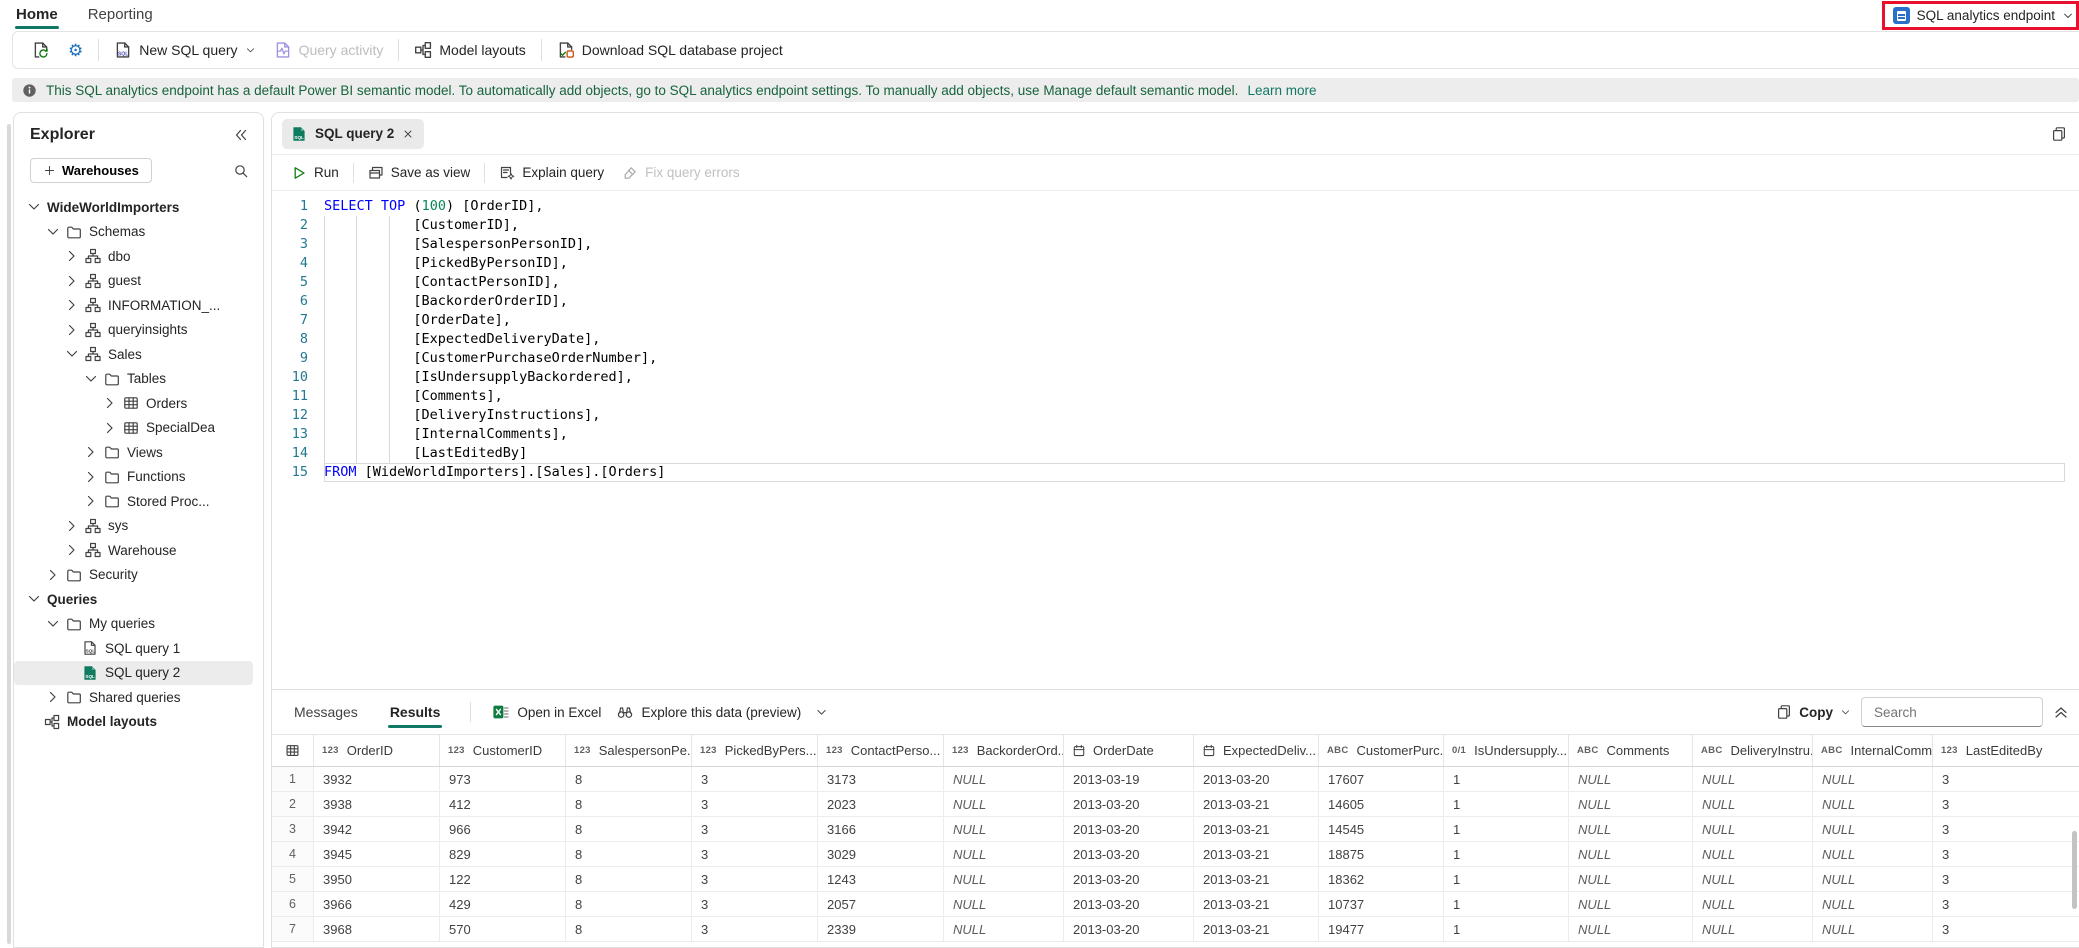 The width and height of the screenshot is (2079, 948). I want to click on row-number: 1, so click(293, 779).